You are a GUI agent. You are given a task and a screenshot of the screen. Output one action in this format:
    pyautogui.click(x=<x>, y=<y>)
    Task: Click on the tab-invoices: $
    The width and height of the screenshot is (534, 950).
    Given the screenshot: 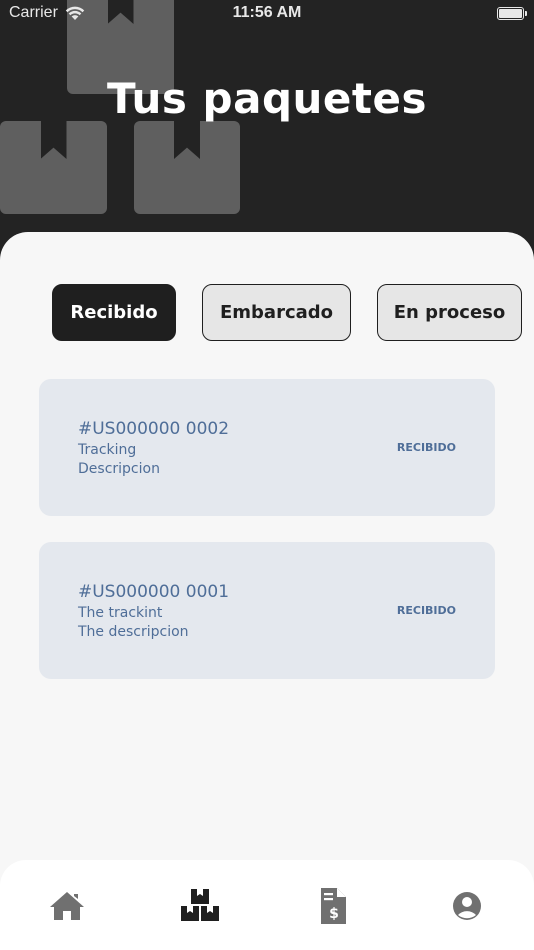 What is the action you would take?
    pyautogui.click(x=333, y=906)
    